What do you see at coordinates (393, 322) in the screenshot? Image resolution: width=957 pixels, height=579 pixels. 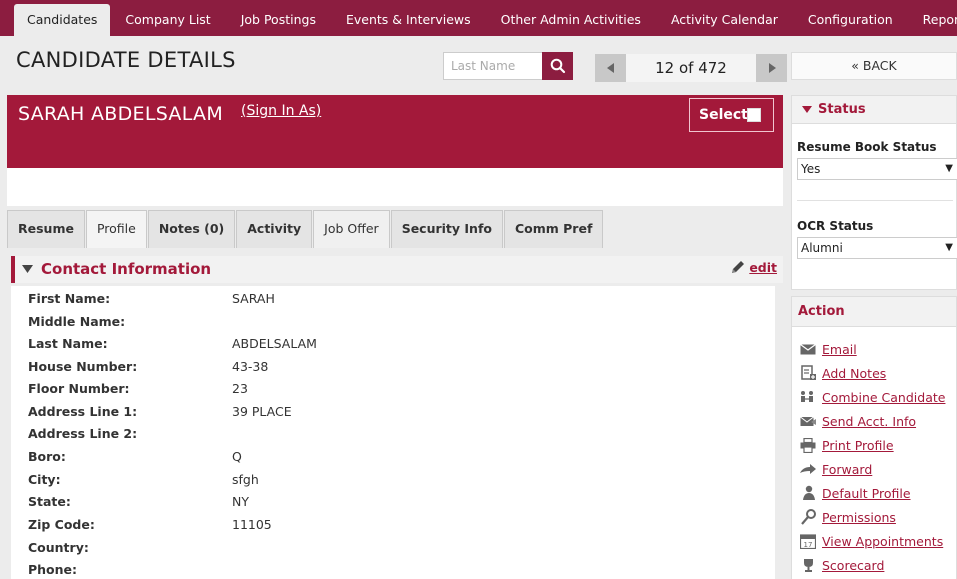 I see `field-middle-name: Middle Name:` at bounding box center [393, 322].